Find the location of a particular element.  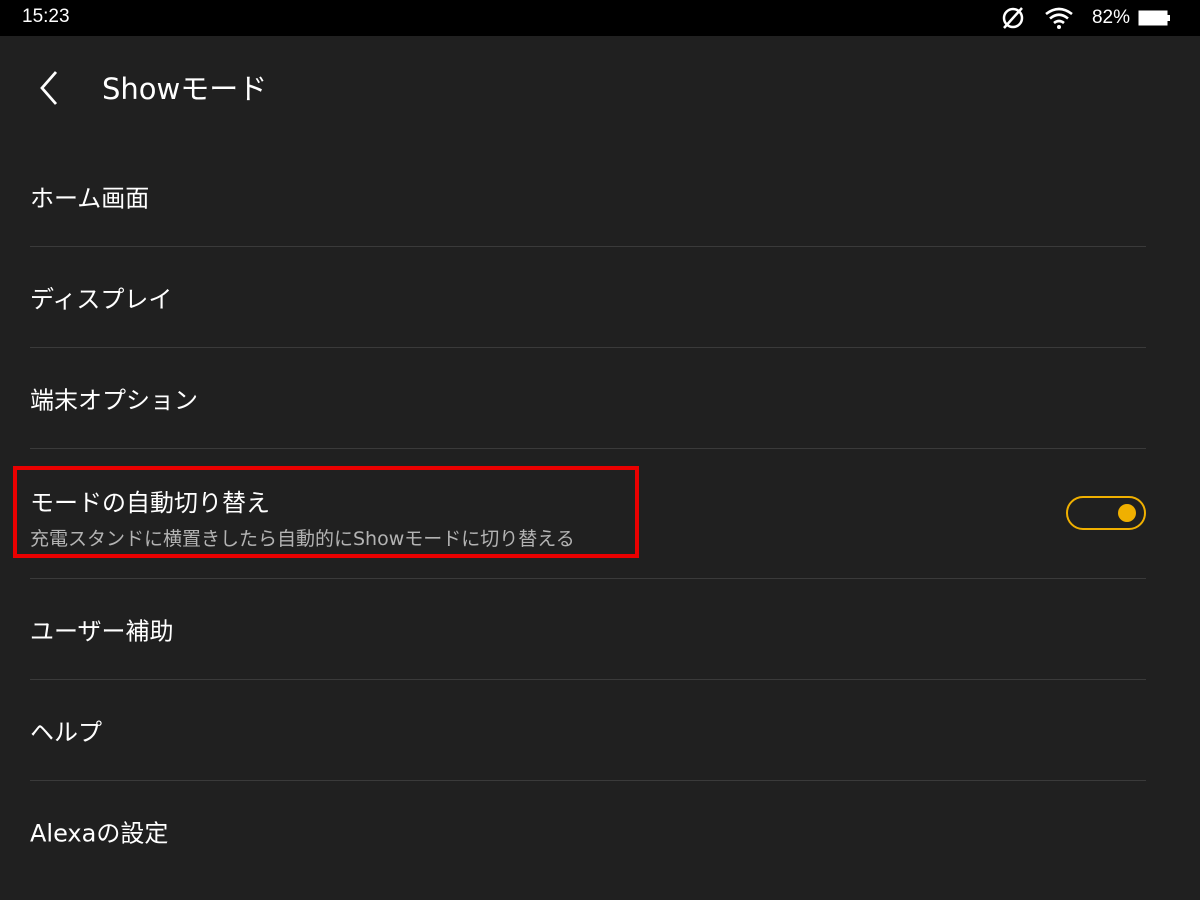

setting-home-screen: ホーム画面 is located at coordinates (588, 196).